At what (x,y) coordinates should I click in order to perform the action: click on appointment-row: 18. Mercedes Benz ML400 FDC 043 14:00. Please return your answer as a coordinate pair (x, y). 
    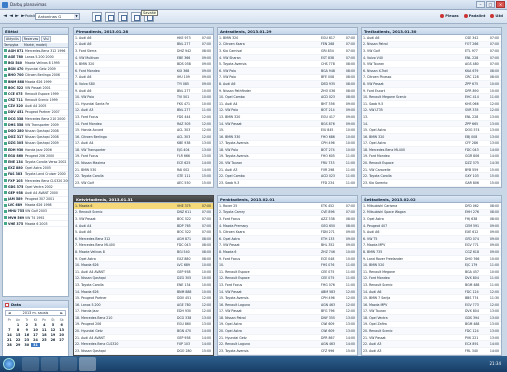
    Looking at the image, I should click on (431, 150).